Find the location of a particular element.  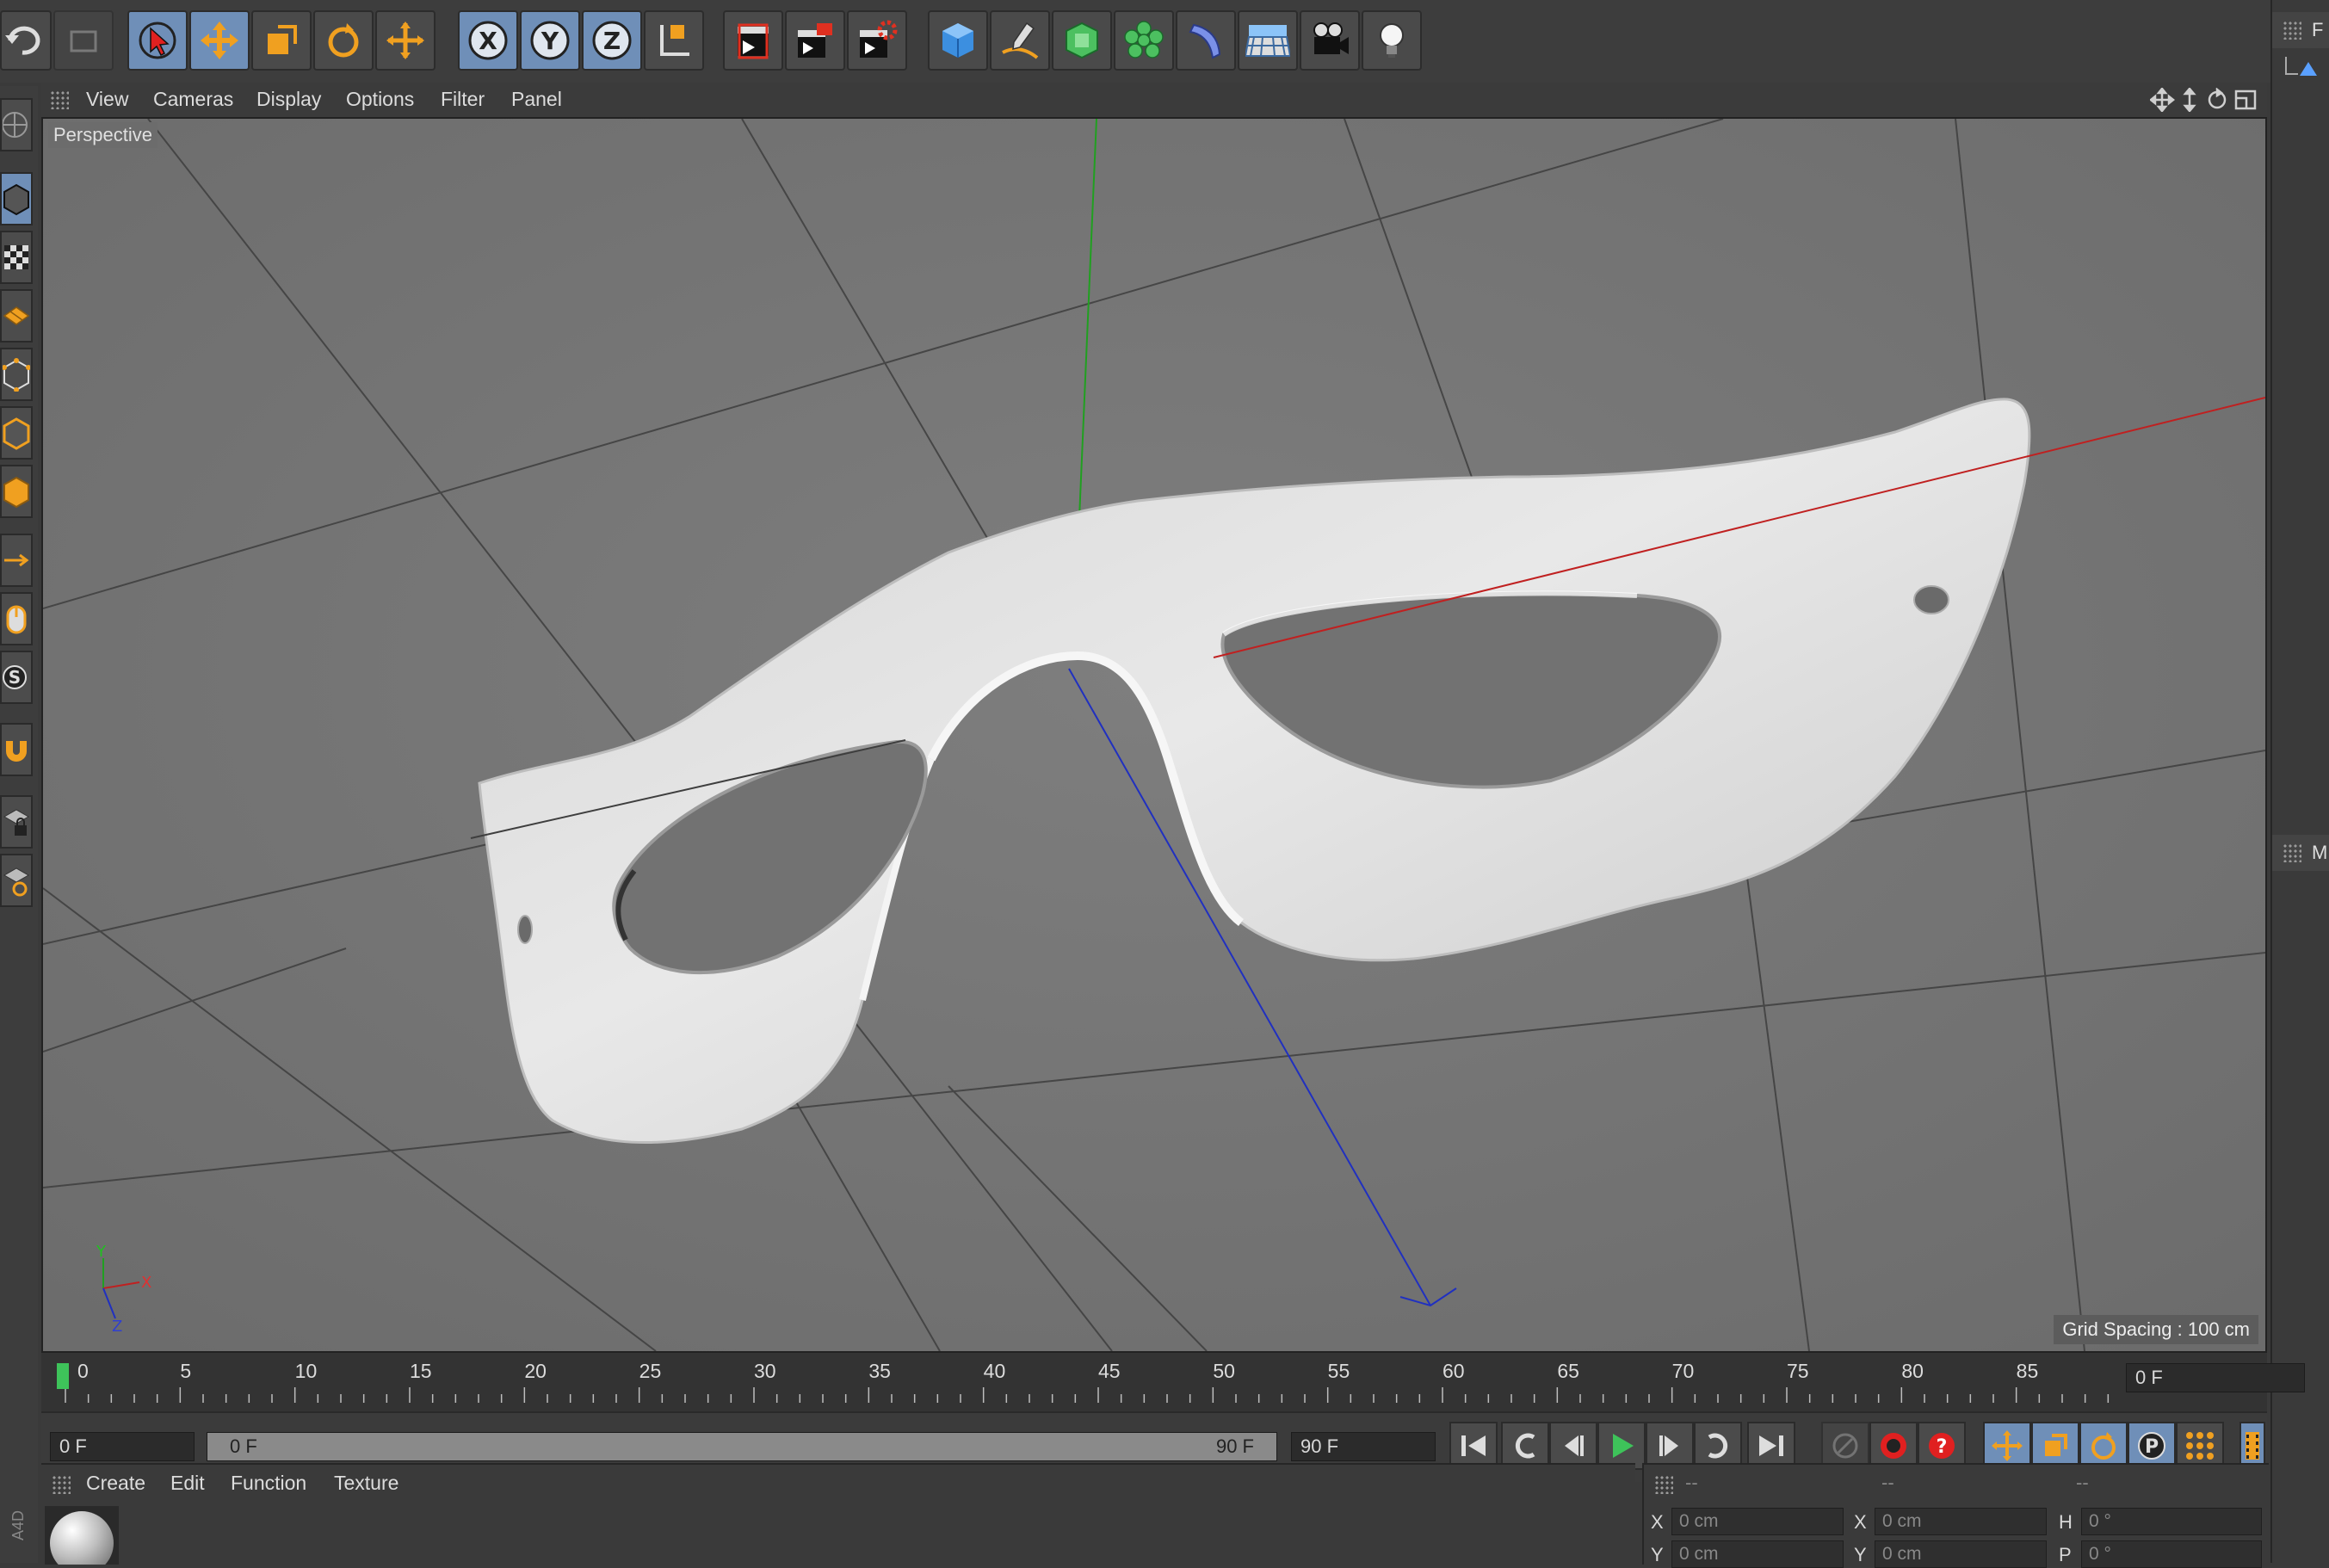

svg-text: X is located at coordinates (488, 41).